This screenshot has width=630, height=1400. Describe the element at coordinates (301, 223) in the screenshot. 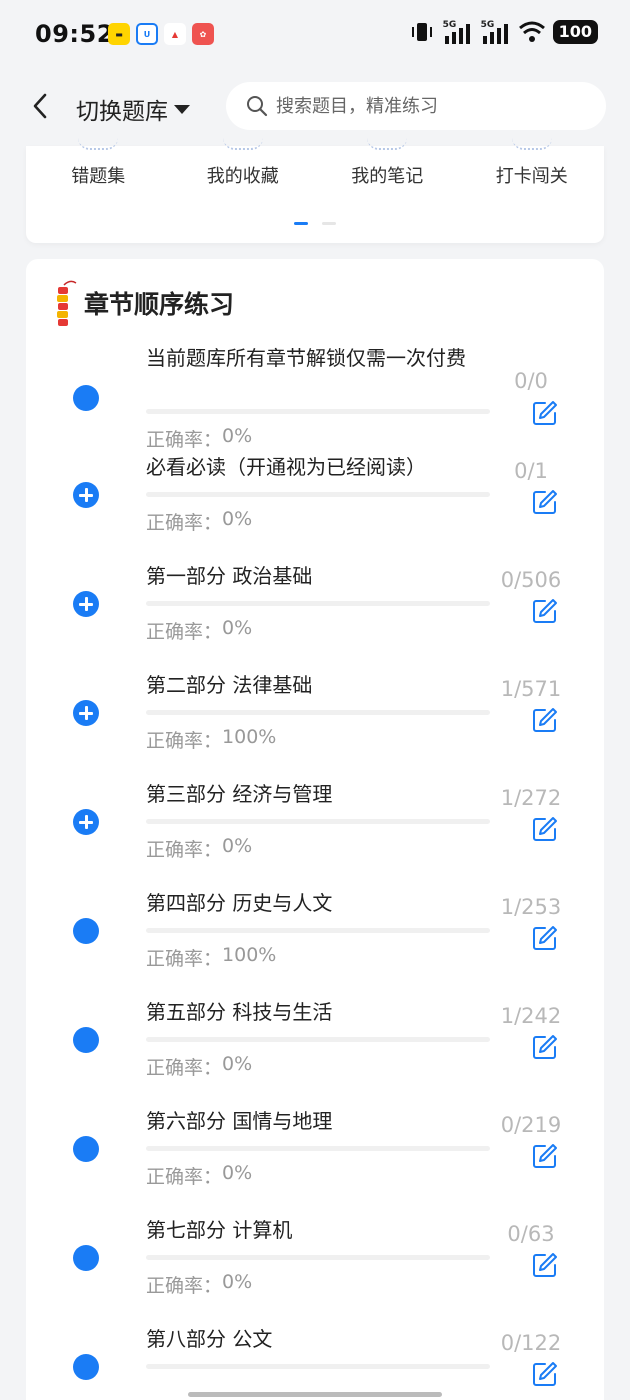

I see `page-dot-active` at that location.